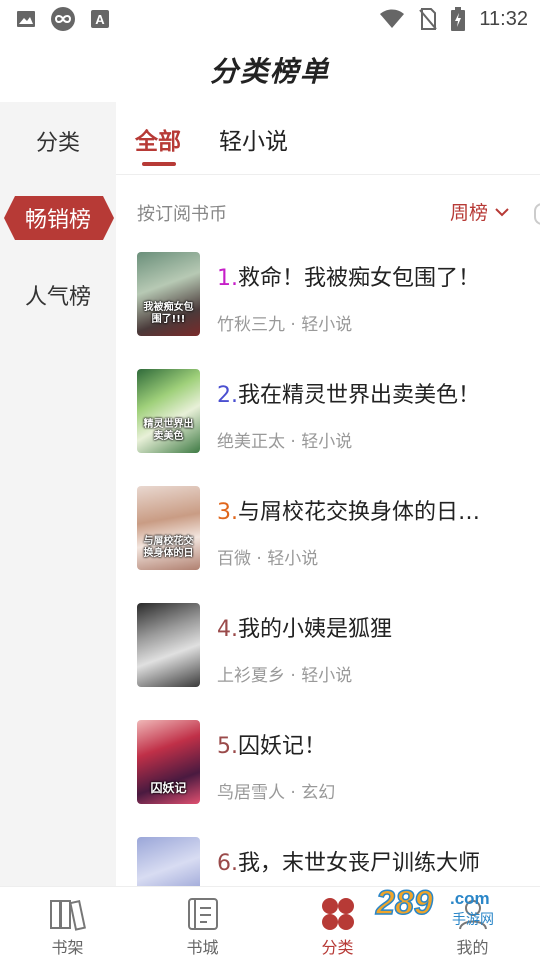  Describe the element at coordinates (203, 914) in the screenshot. I see `bookstore-icon` at that location.